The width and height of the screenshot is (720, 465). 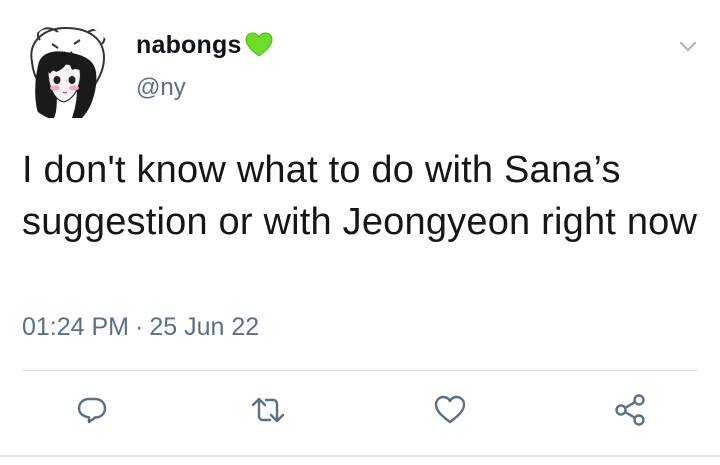 I want to click on reply-button, so click(x=92, y=410).